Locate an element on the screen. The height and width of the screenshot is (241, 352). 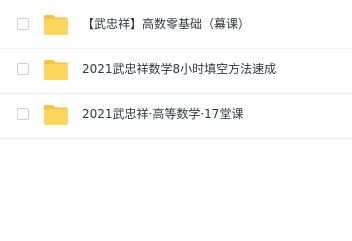
file-name: 2021武忠祥·高等数学·17堂课 is located at coordinates (162, 114).